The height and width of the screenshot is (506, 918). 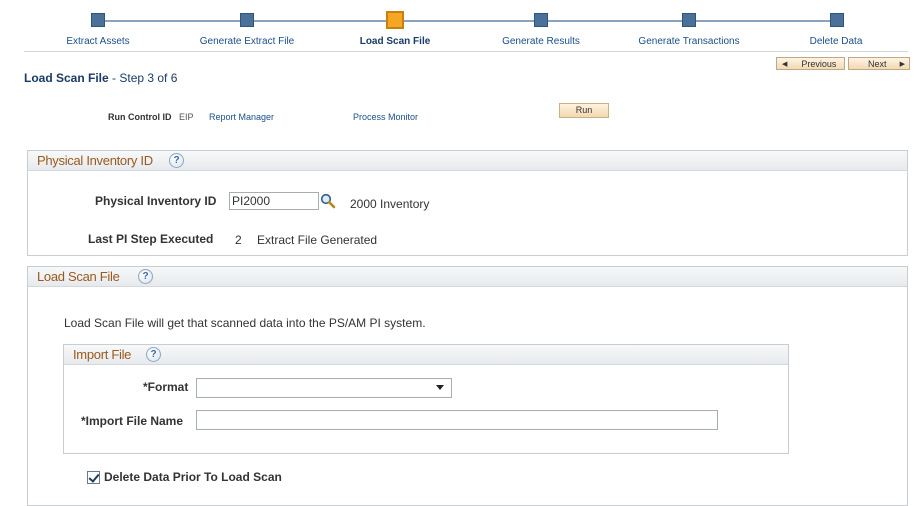 I want to click on lookup-icon, so click(x=328, y=201).